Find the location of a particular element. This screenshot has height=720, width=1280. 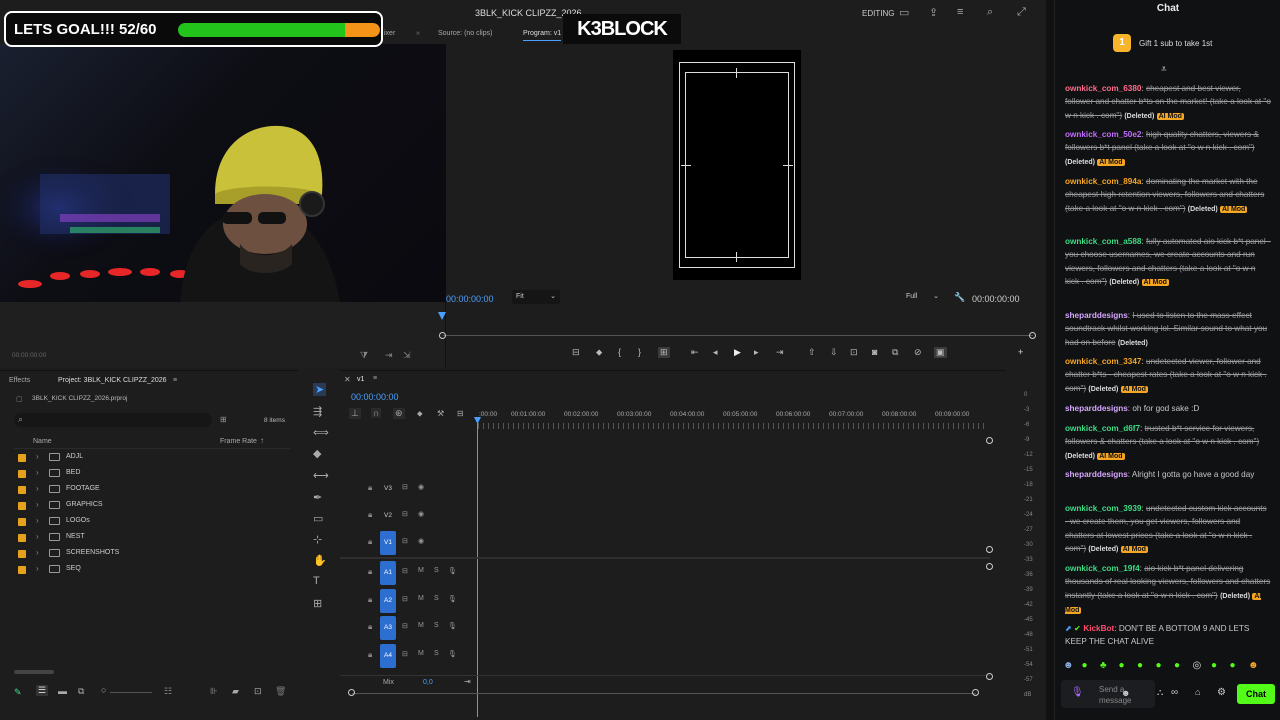

zoom-slider-icon: ○ is located at coordinates (103, 690).